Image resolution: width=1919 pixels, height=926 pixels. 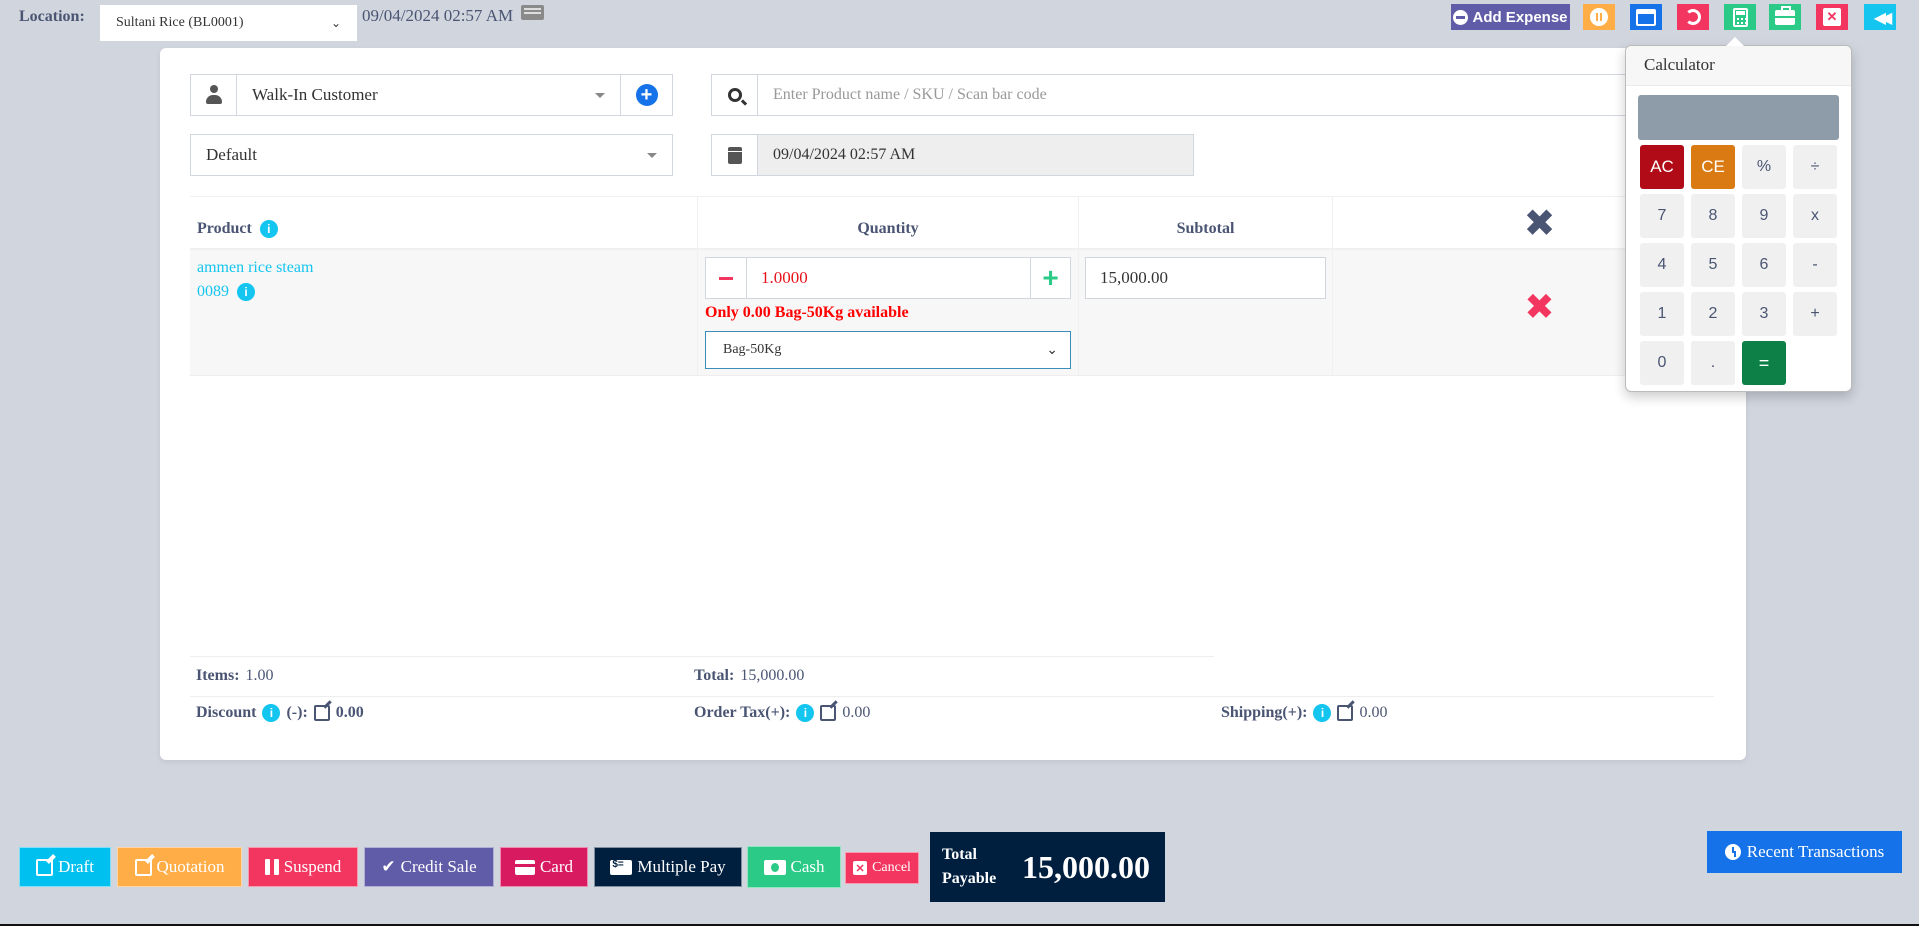 What do you see at coordinates (1264, 712) in the screenshot?
I see `shipping-label: Shipping(+):` at bounding box center [1264, 712].